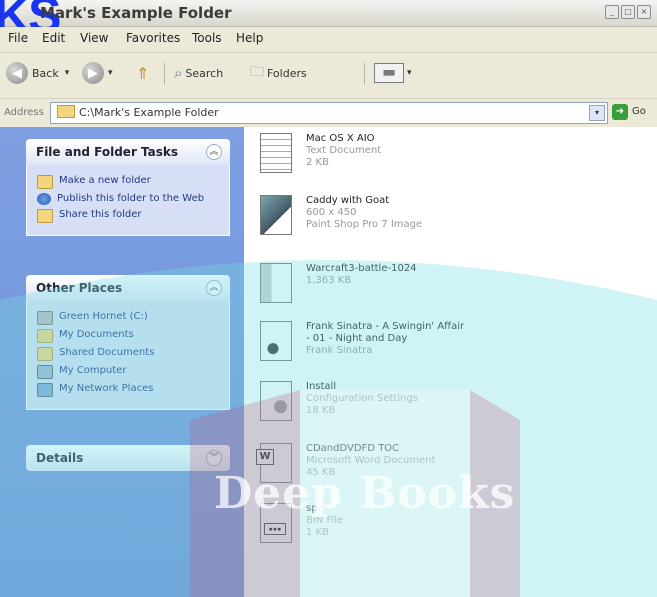 The image size is (657, 597). Describe the element at coordinates (348, 200) in the screenshot. I see `file-name: Caddy with Goat` at that location.